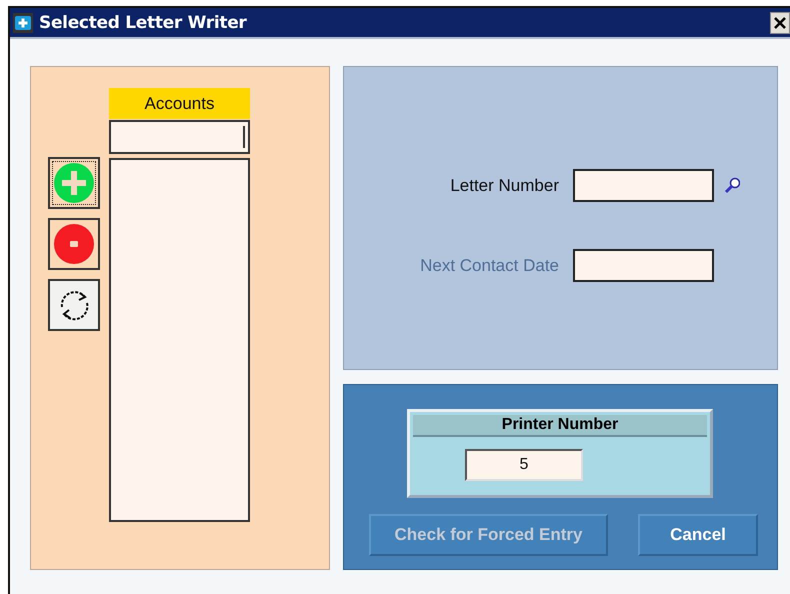  I want to click on dialog-button: Cancel, so click(698, 535).